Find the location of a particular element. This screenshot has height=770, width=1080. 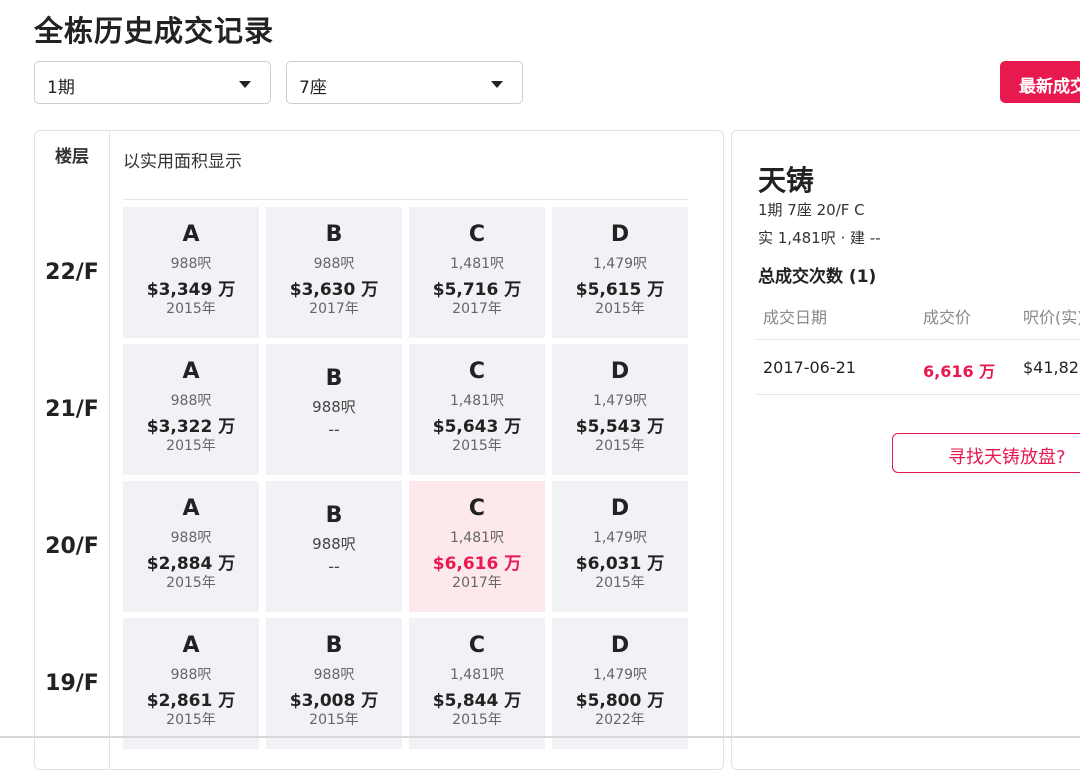

unit-price: $5,643 万 is located at coordinates (477, 427).